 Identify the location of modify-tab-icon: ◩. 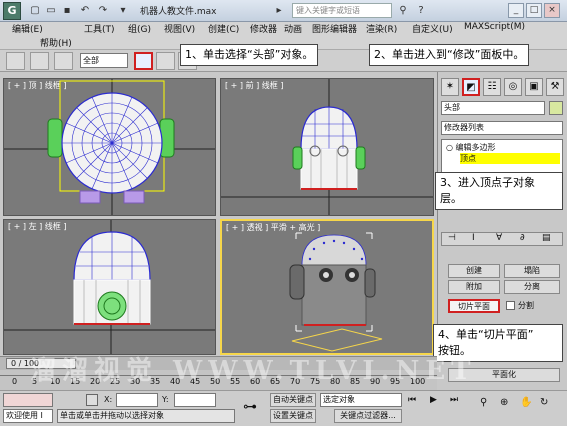
(471, 87).